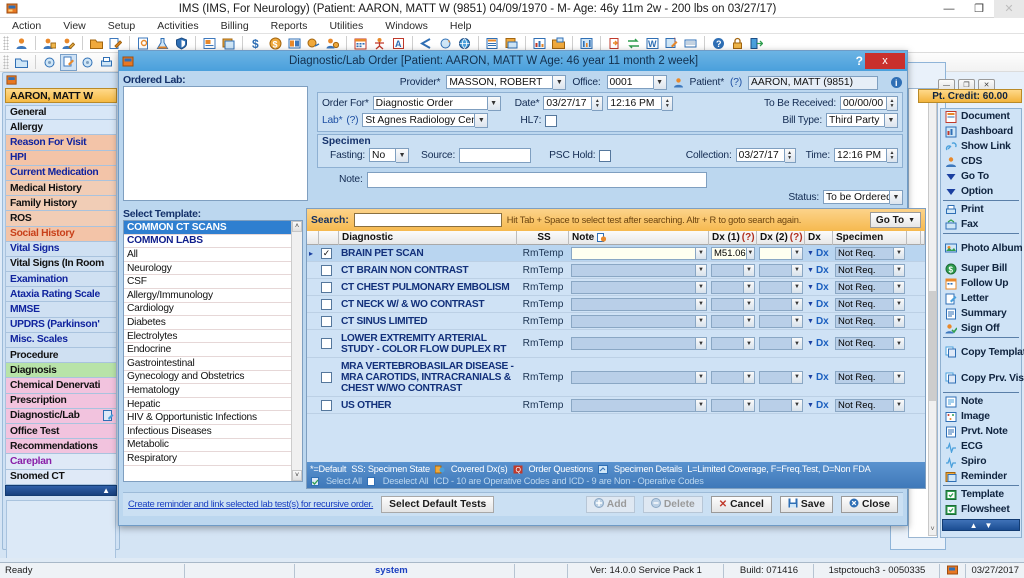 This screenshot has width=1024, height=578. What do you see at coordinates (428, 304) in the screenshot?
I see `row-diagnostic-name: CT NECK W/ & WO CONTRAST` at bounding box center [428, 304].